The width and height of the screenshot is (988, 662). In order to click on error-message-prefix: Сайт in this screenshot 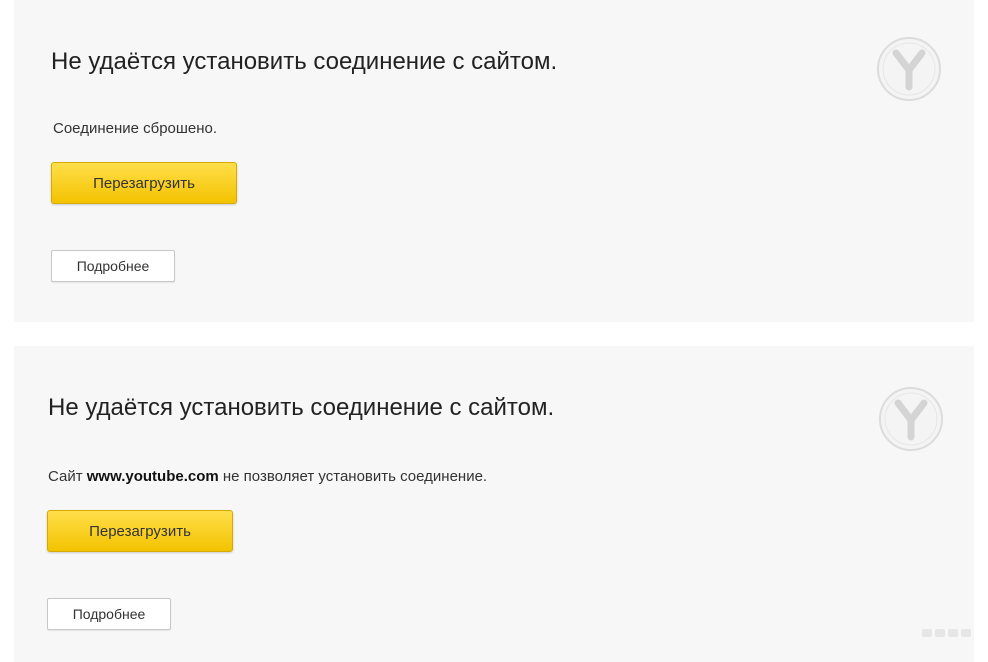, I will do `click(67, 476)`.